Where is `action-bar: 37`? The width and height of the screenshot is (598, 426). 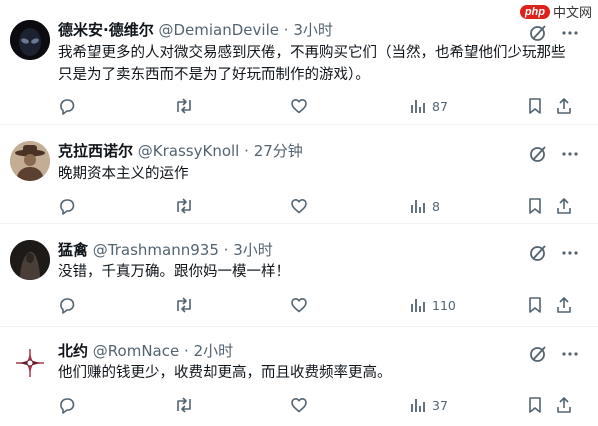 action-bar: 37 is located at coordinates (328, 405).